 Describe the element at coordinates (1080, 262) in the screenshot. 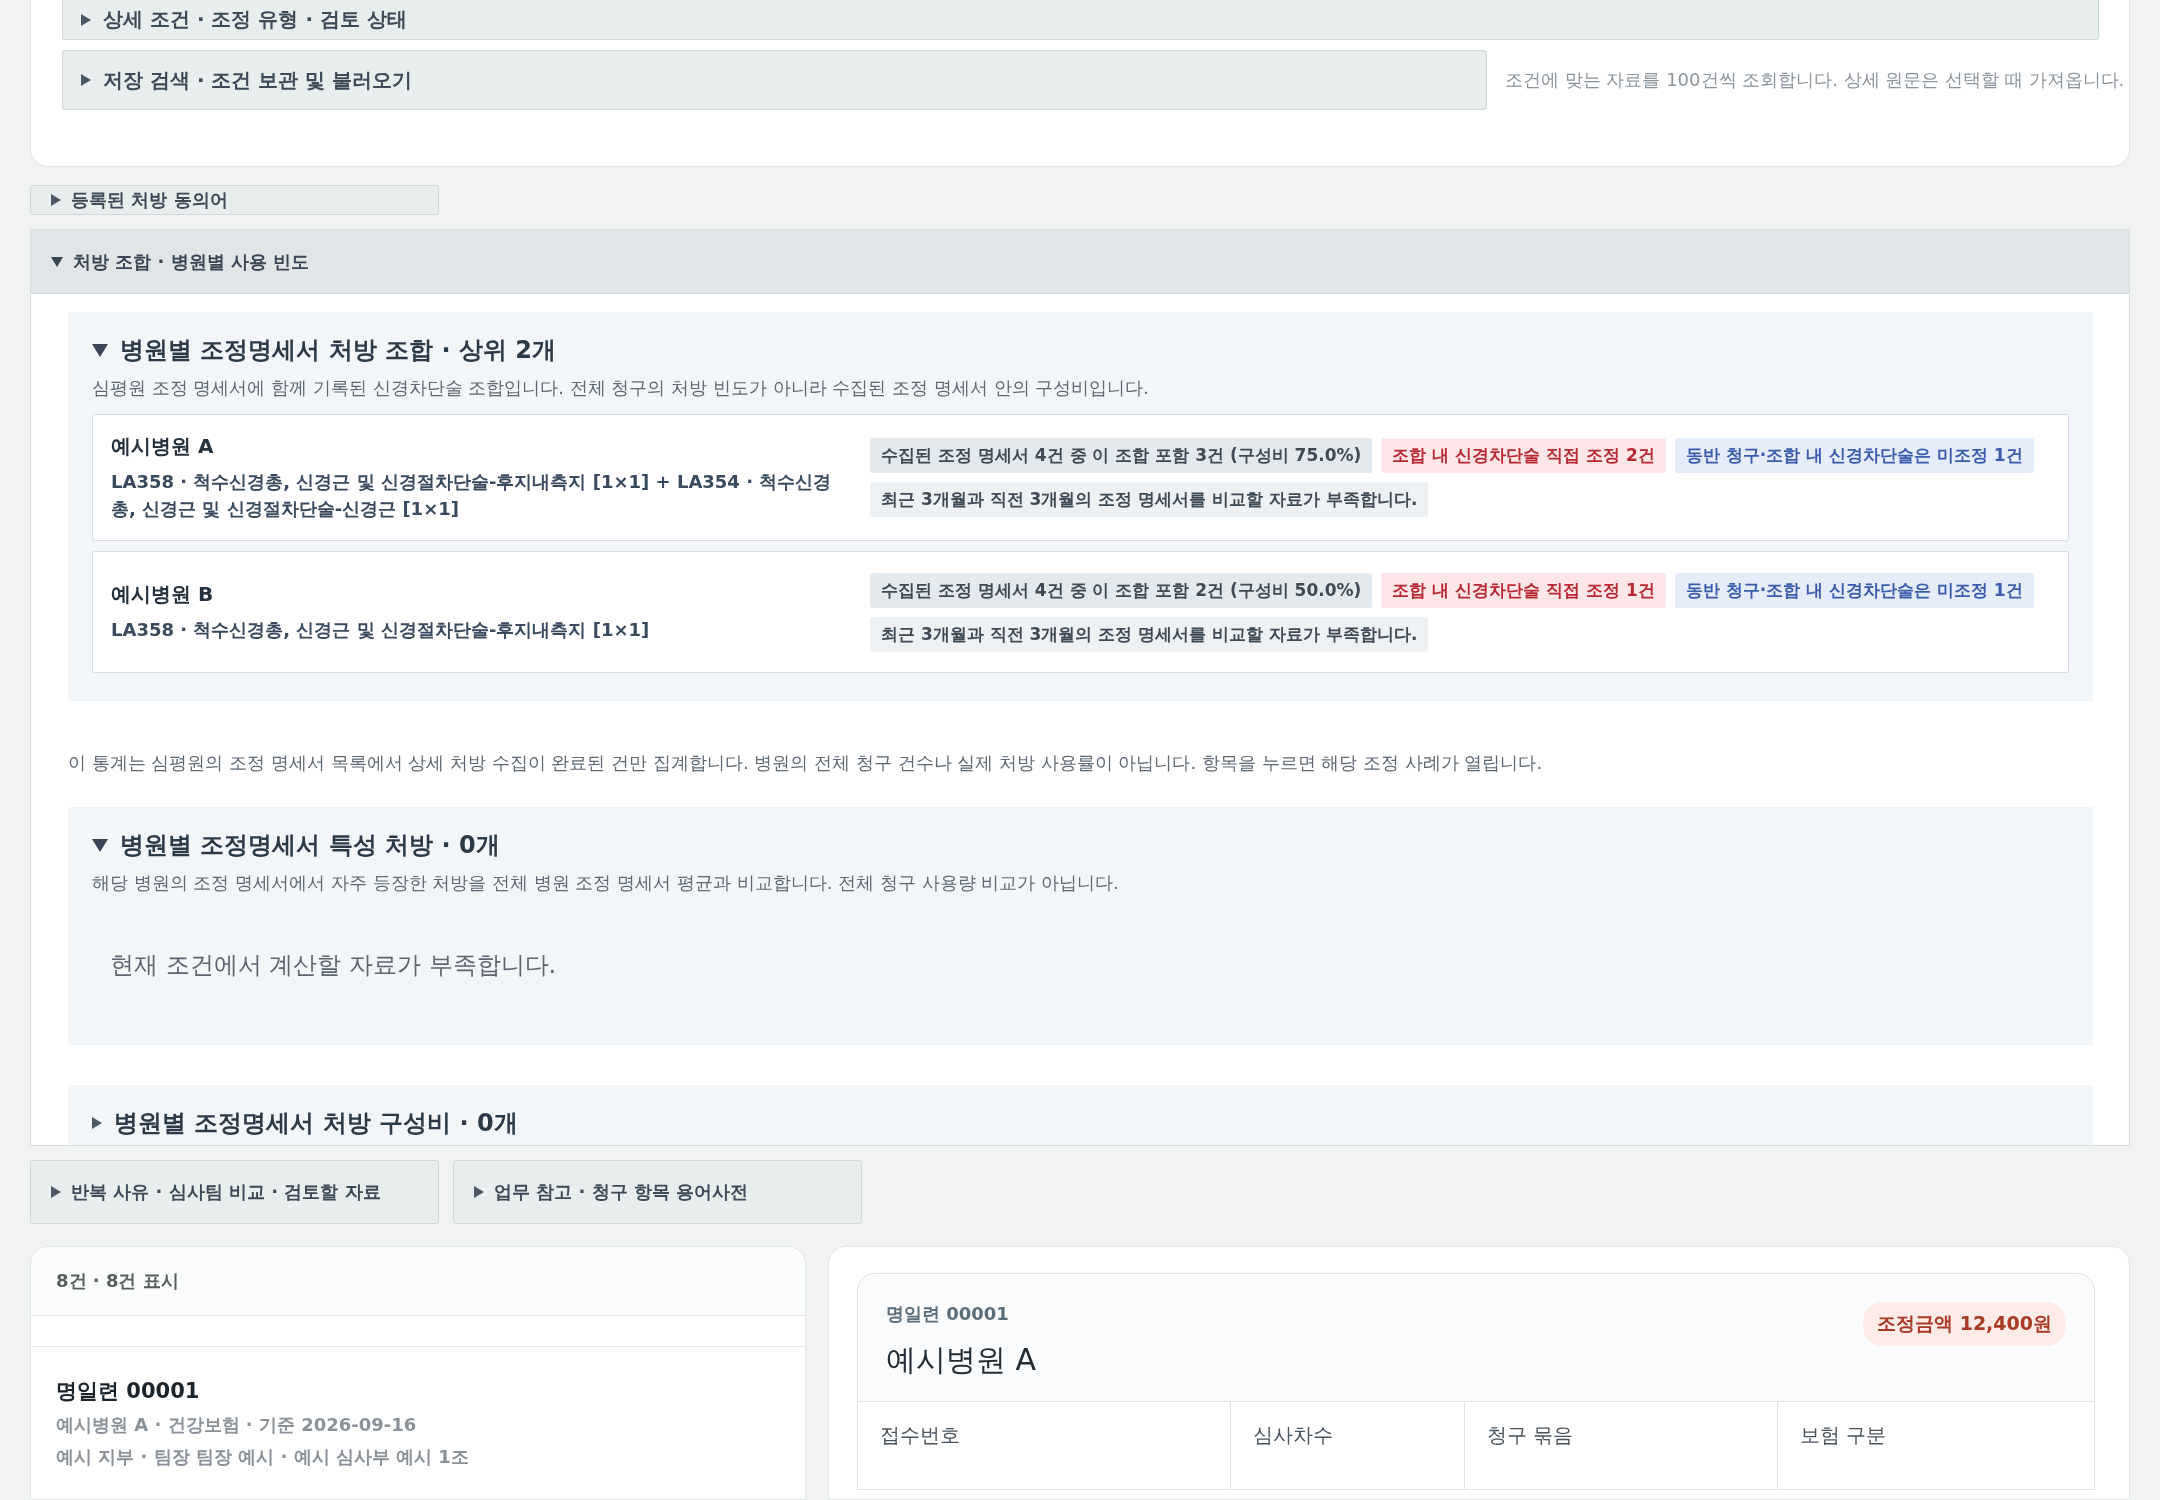

I see `frequency-section-toggle: 처방 조합 · 병원별 사용 빈도` at that location.